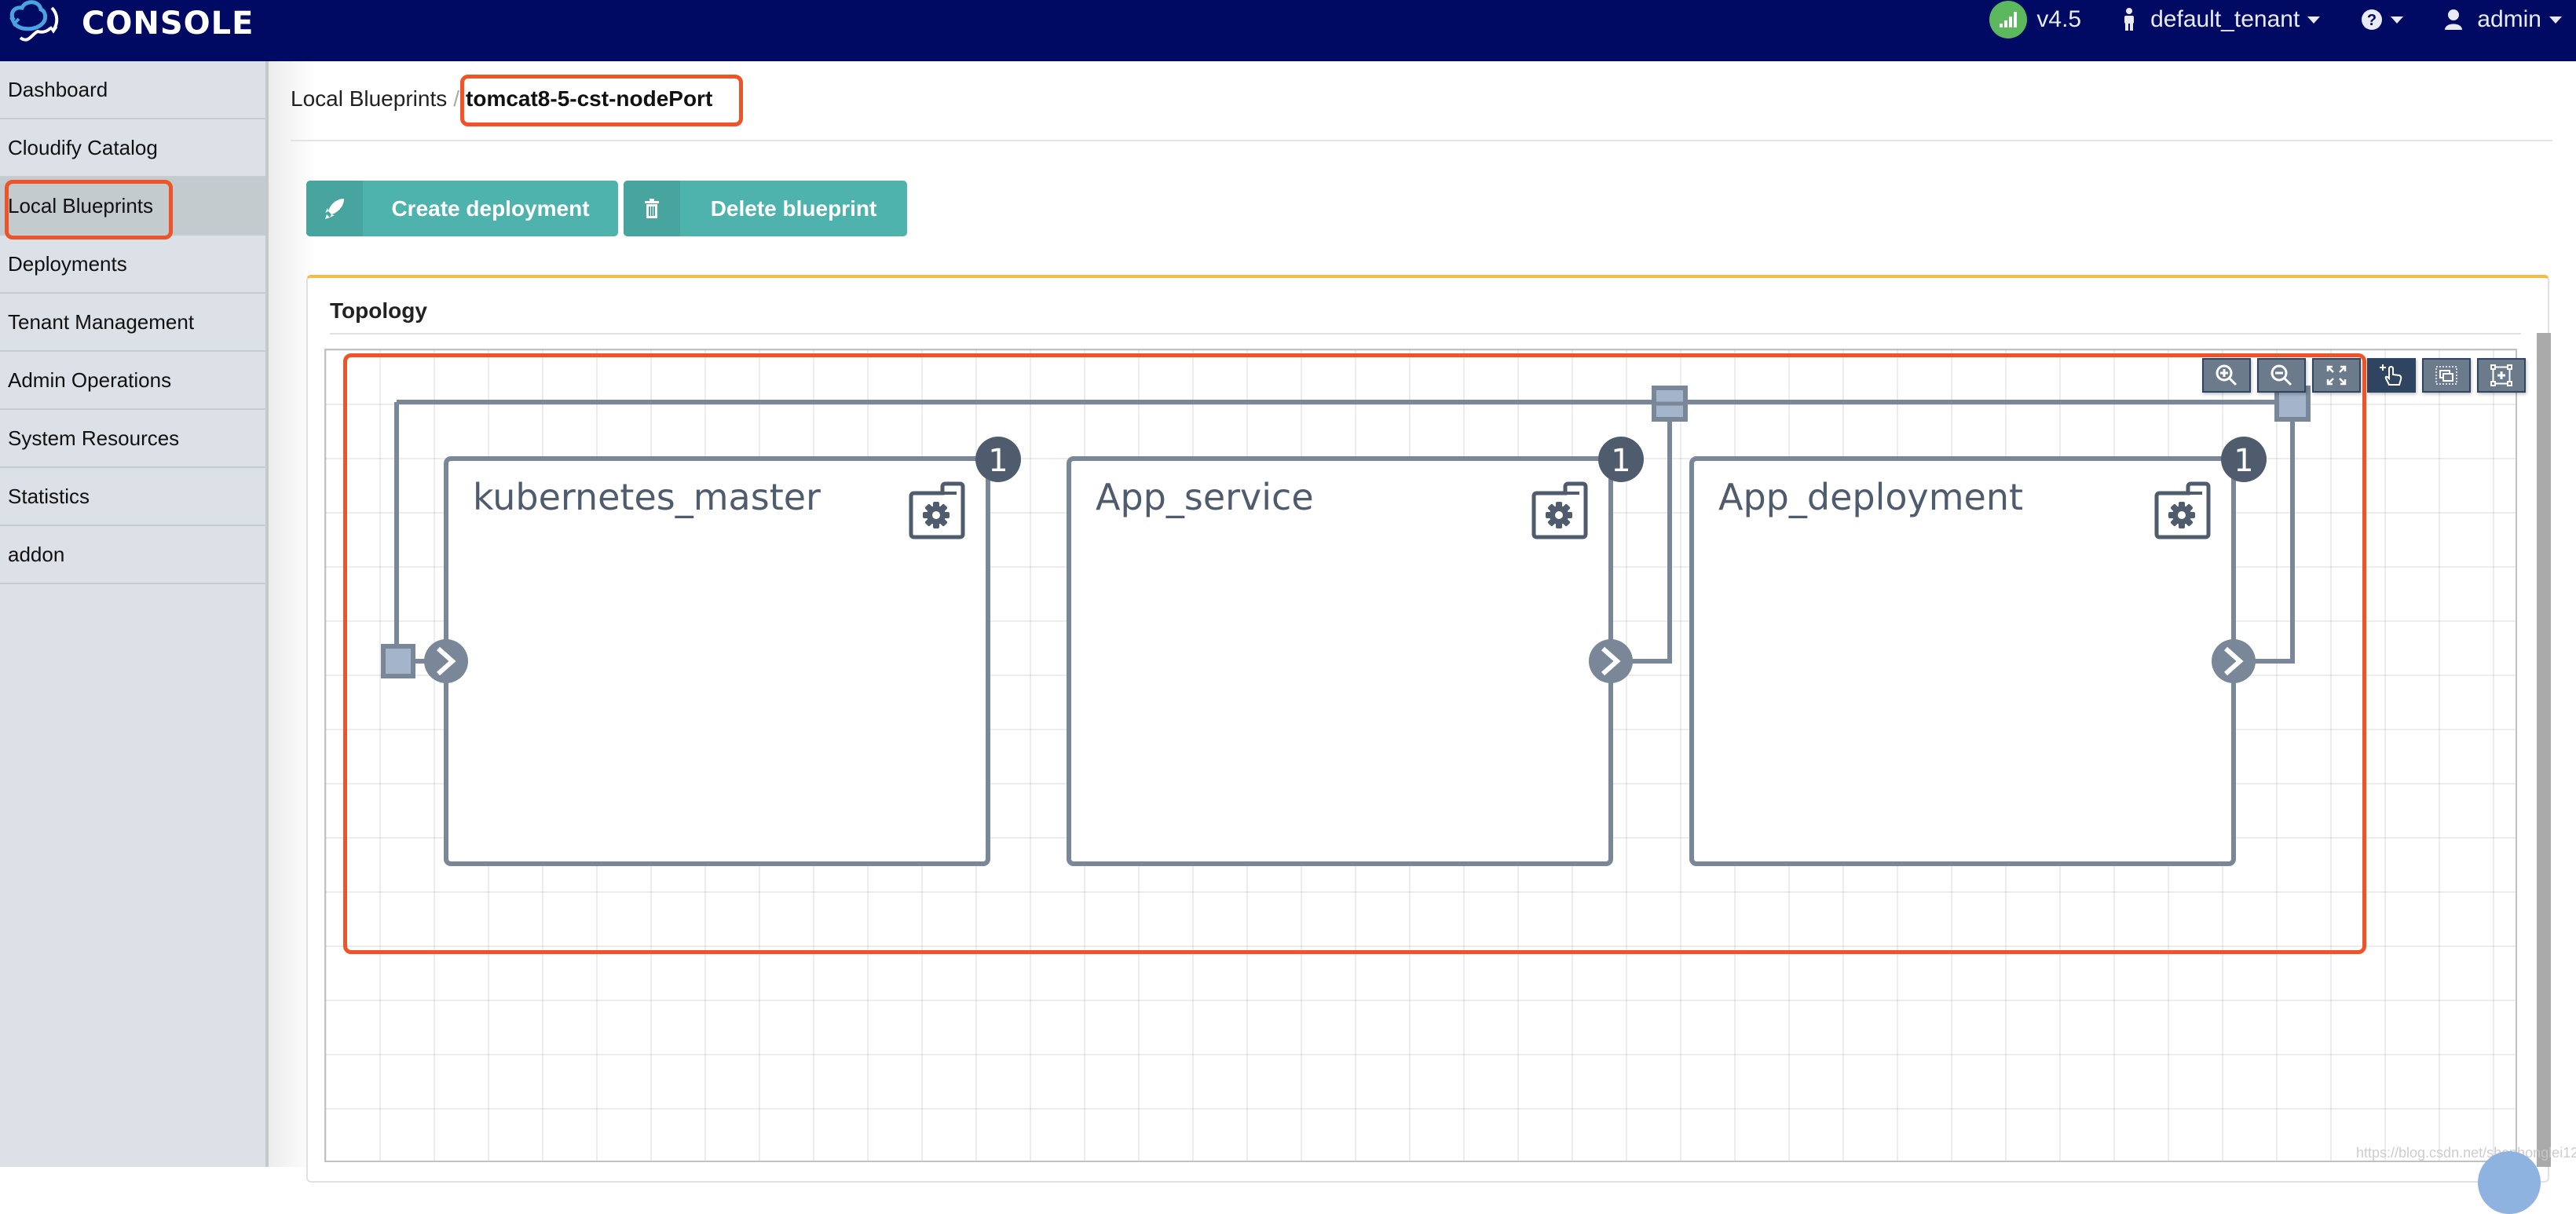 The width and height of the screenshot is (2576, 1214). Describe the element at coordinates (1340, 661) in the screenshot. I see `node-app-service` at that location.